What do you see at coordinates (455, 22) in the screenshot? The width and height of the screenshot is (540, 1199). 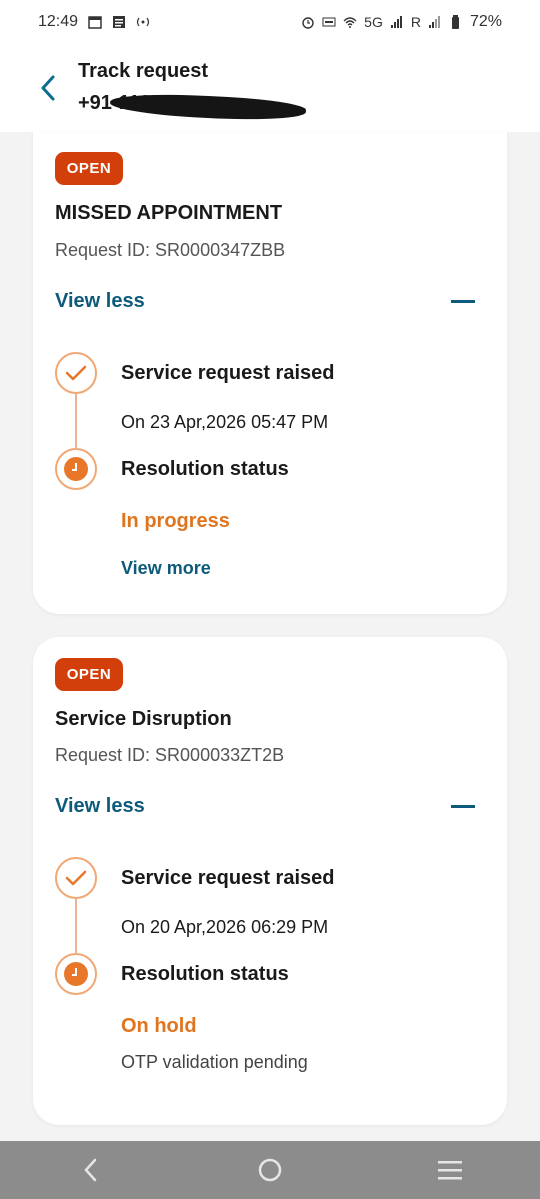 I see `battery-icon` at bounding box center [455, 22].